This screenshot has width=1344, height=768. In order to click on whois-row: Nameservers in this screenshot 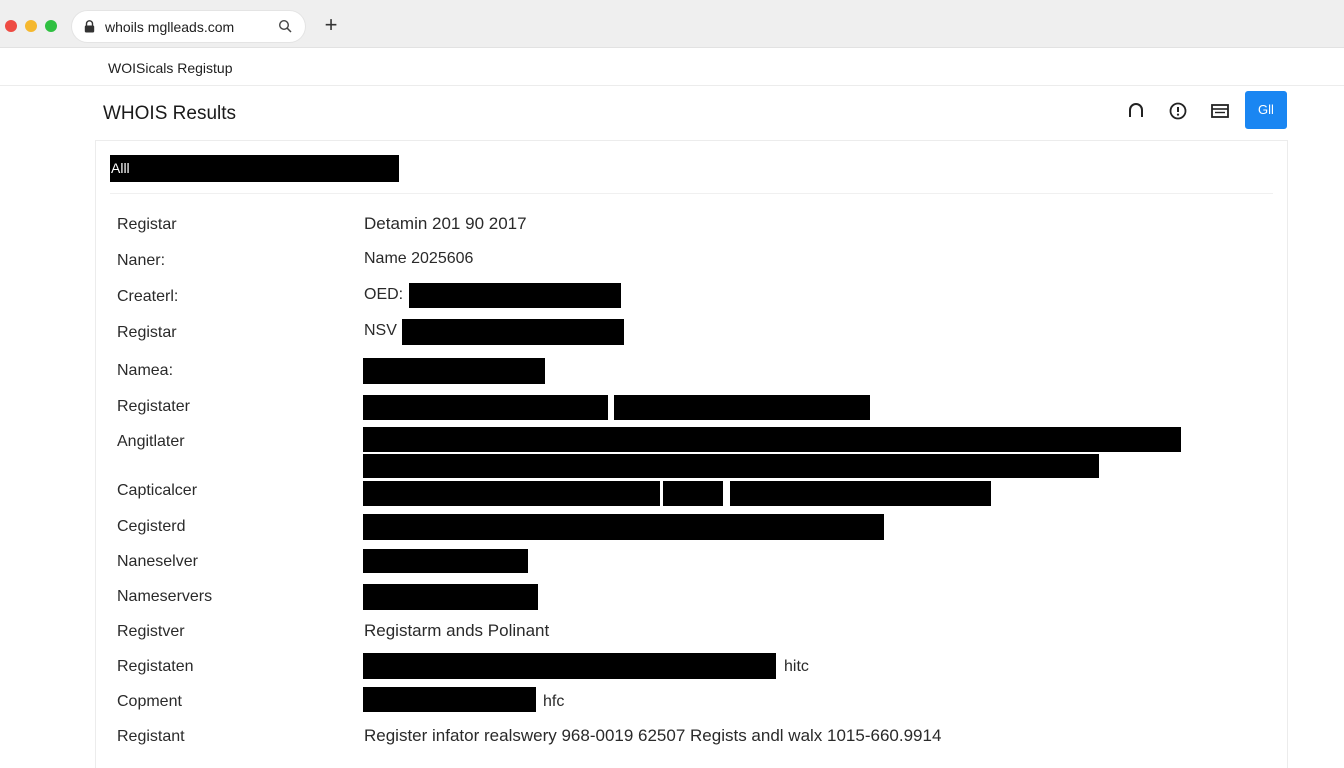, I will do `click(691, 597)`.